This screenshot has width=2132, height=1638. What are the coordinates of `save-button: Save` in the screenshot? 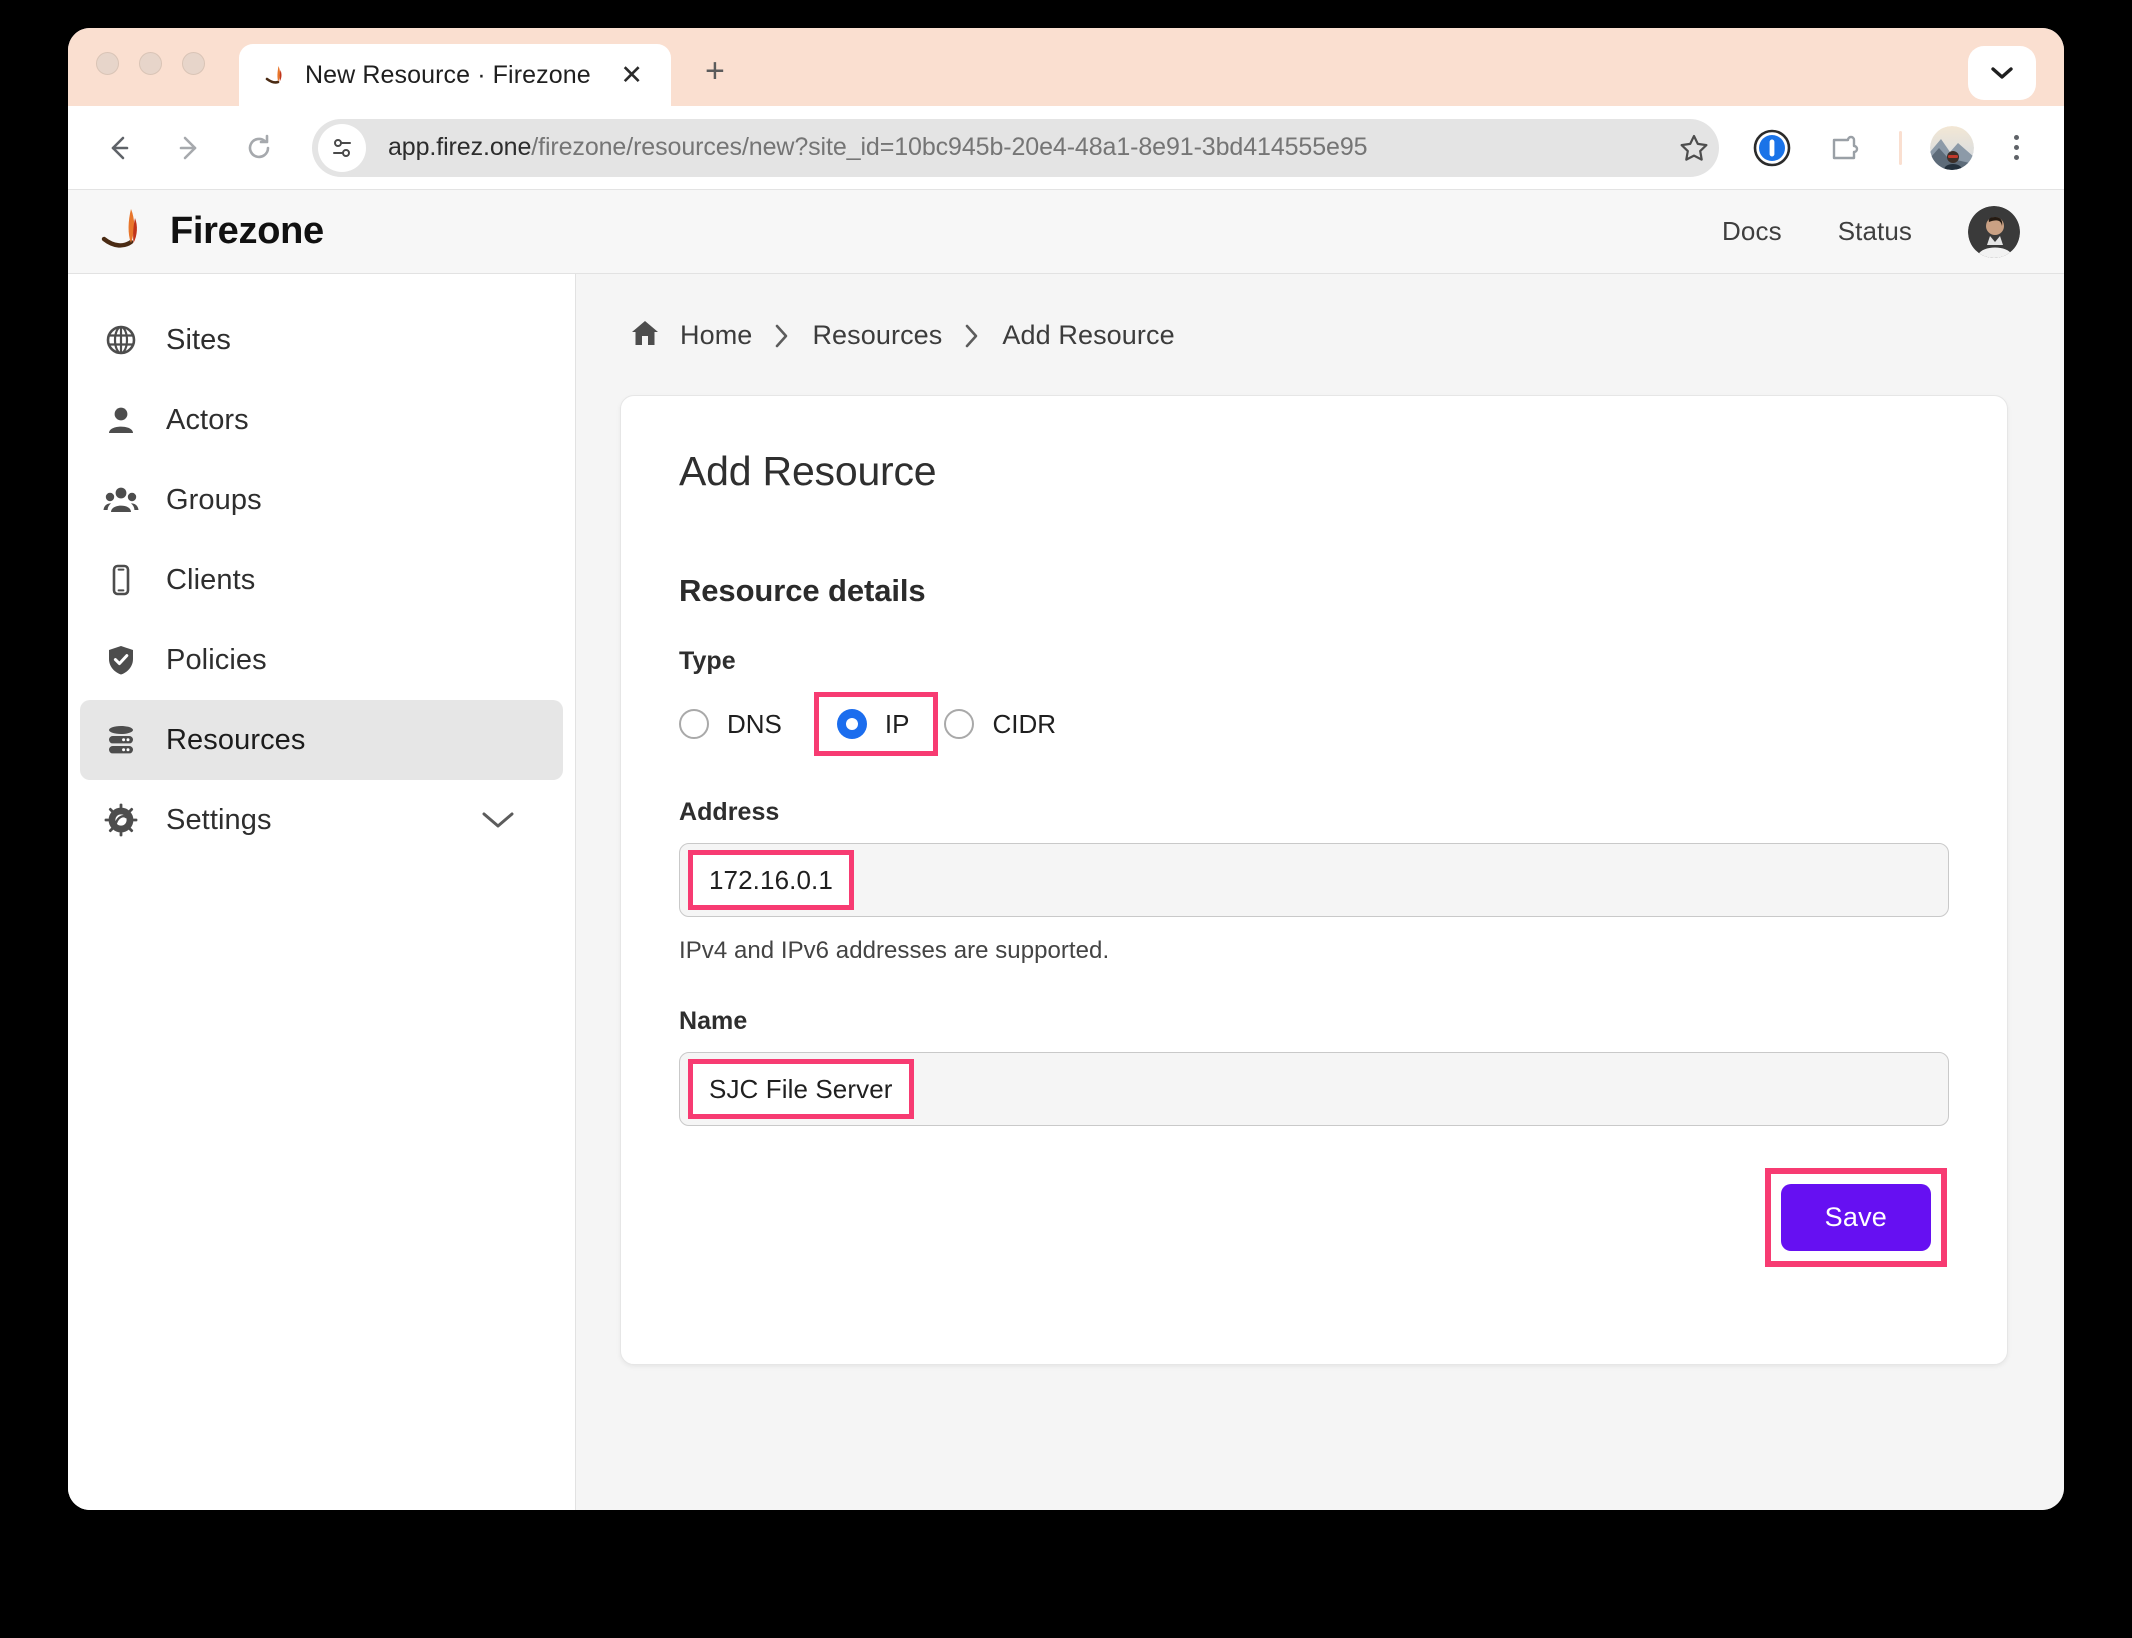 It's located at (1855, 1217).